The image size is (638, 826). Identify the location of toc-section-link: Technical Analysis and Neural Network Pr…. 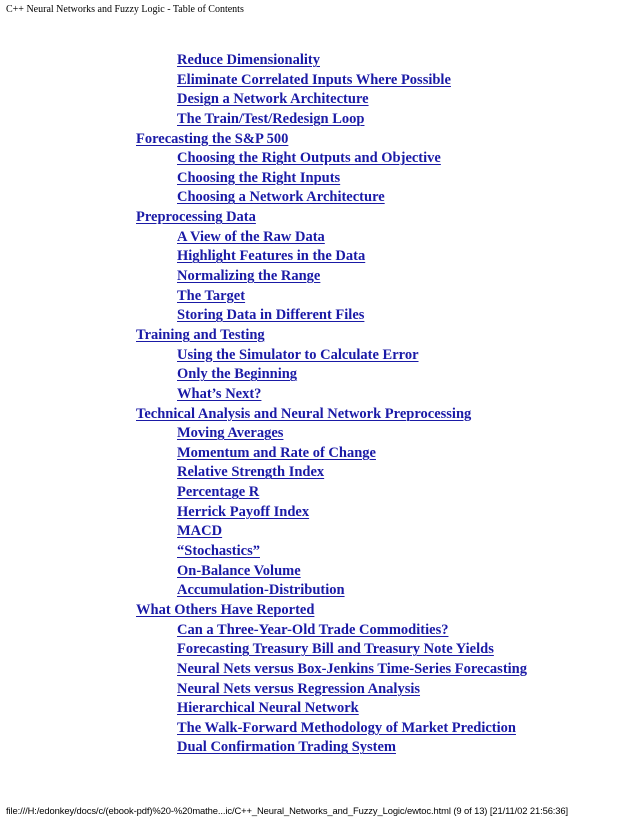
(303, 414).